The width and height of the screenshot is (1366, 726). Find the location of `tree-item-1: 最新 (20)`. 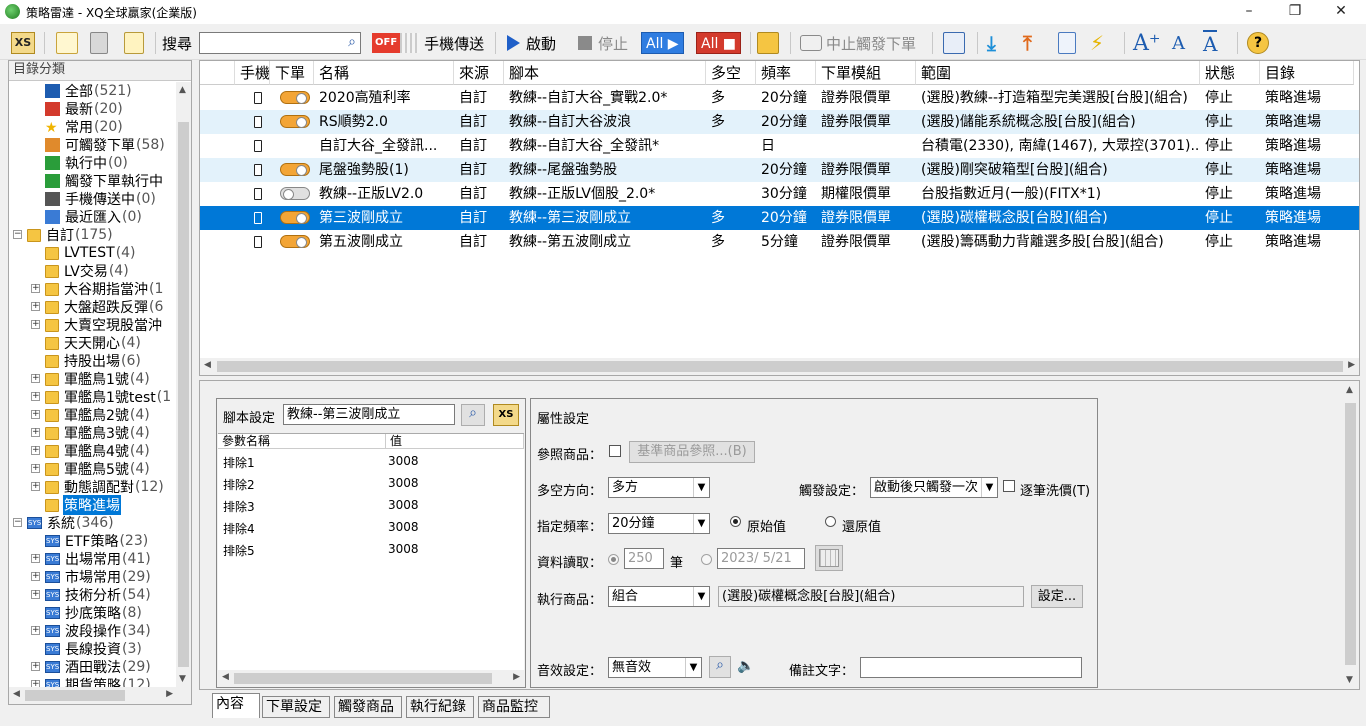

tree-item-1: 最新 (20) is located at coordinates (84, 109).